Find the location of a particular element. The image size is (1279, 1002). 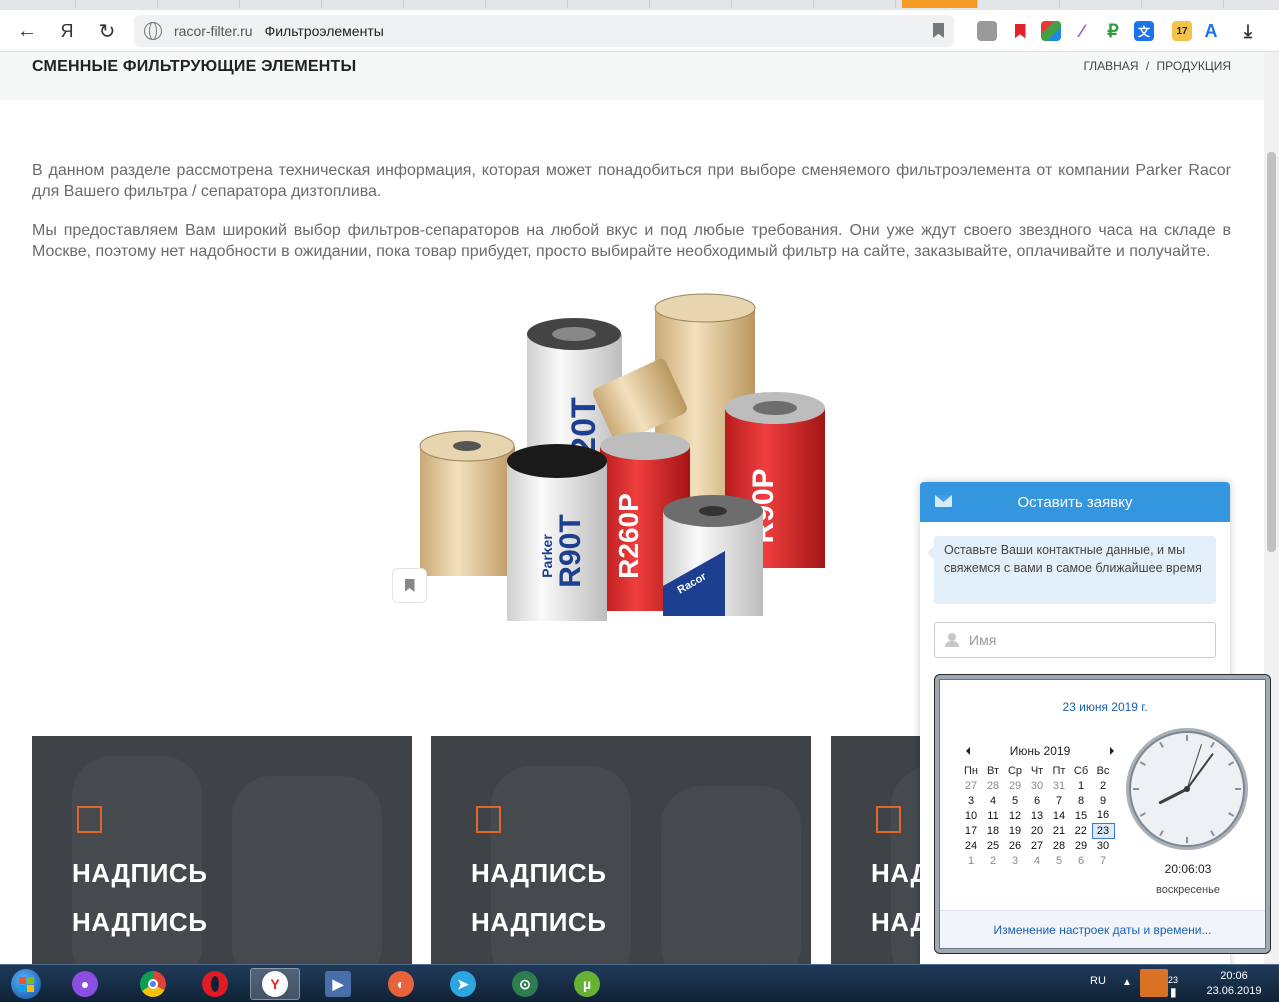

taskbar-media: ▶ is located at coordinates (338, 984).